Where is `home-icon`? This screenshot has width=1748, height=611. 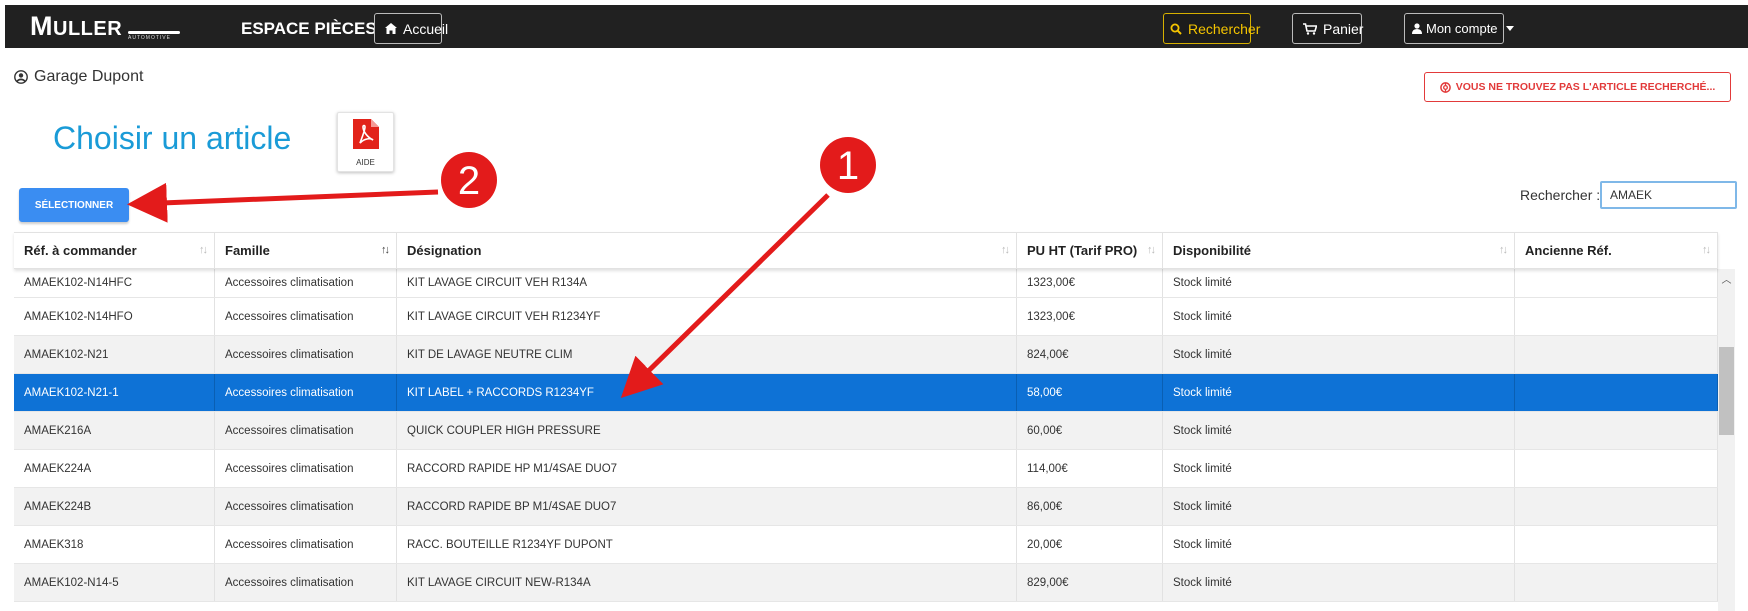 home-icon is located at coordinates (391, 28).